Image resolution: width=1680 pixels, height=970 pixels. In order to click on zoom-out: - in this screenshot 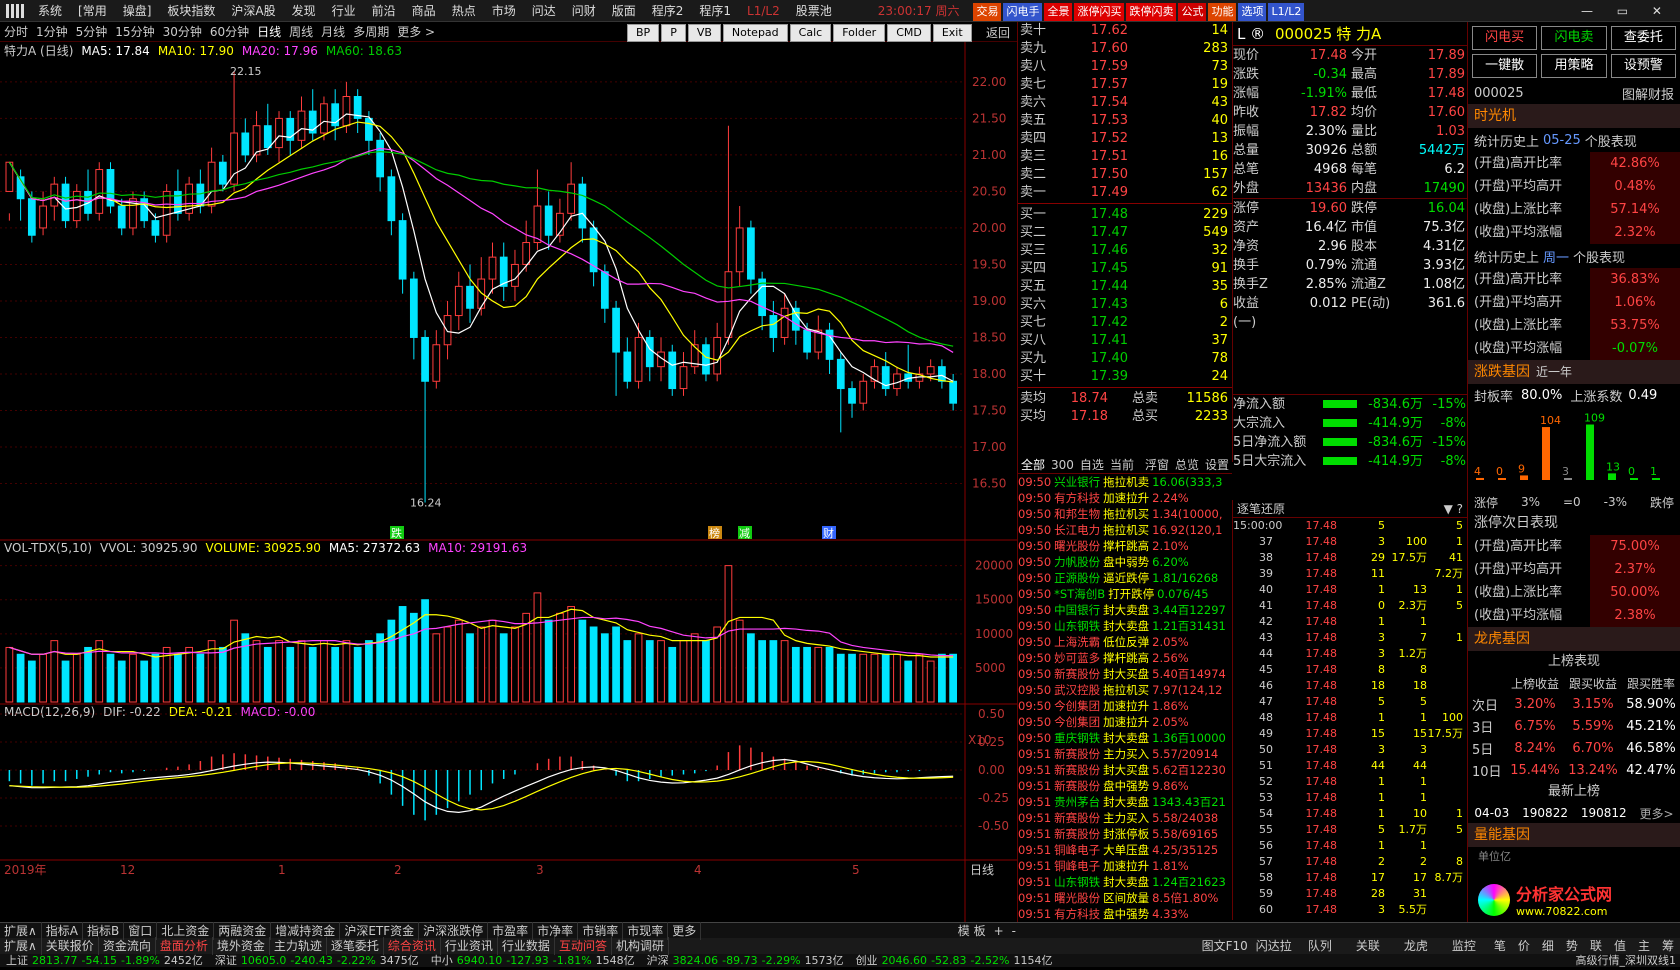, I will do `click(1014, 931)`.